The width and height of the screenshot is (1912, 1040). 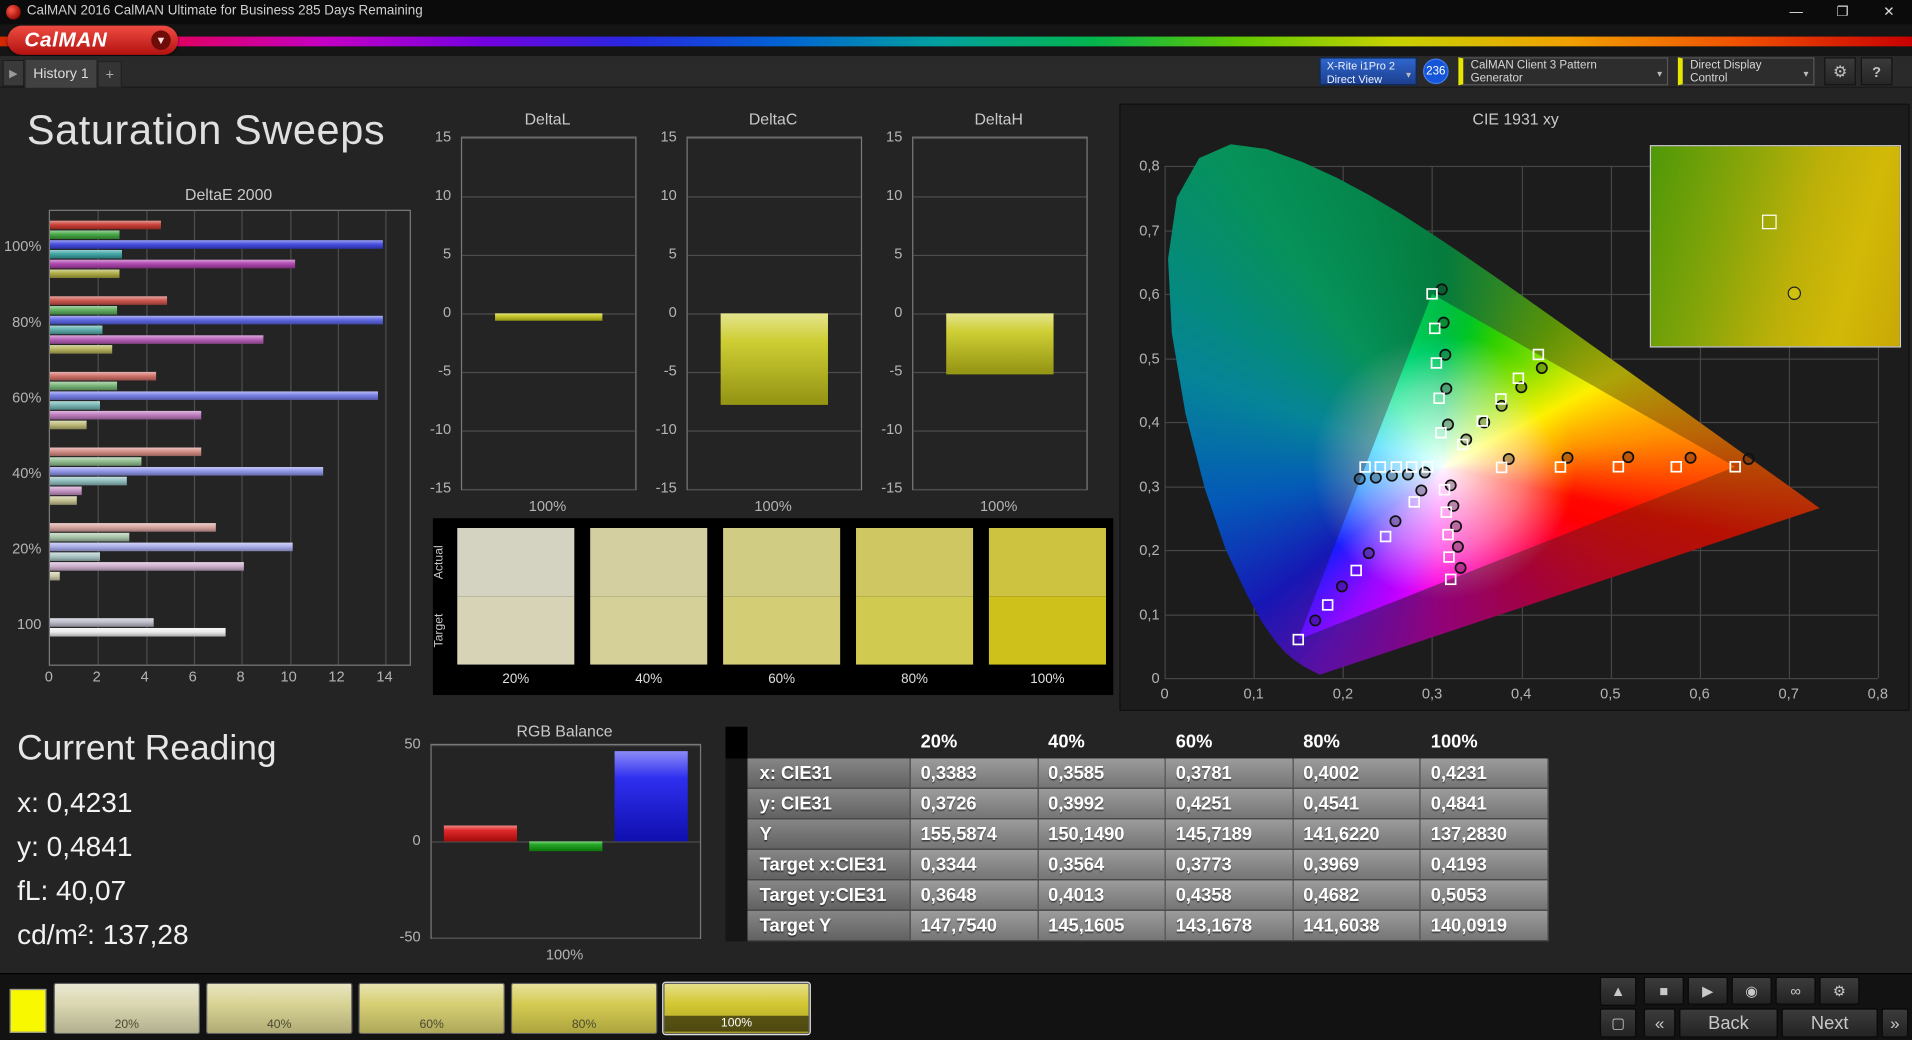 I want to click on target-point-magenta, so click(x=1449, y=557).